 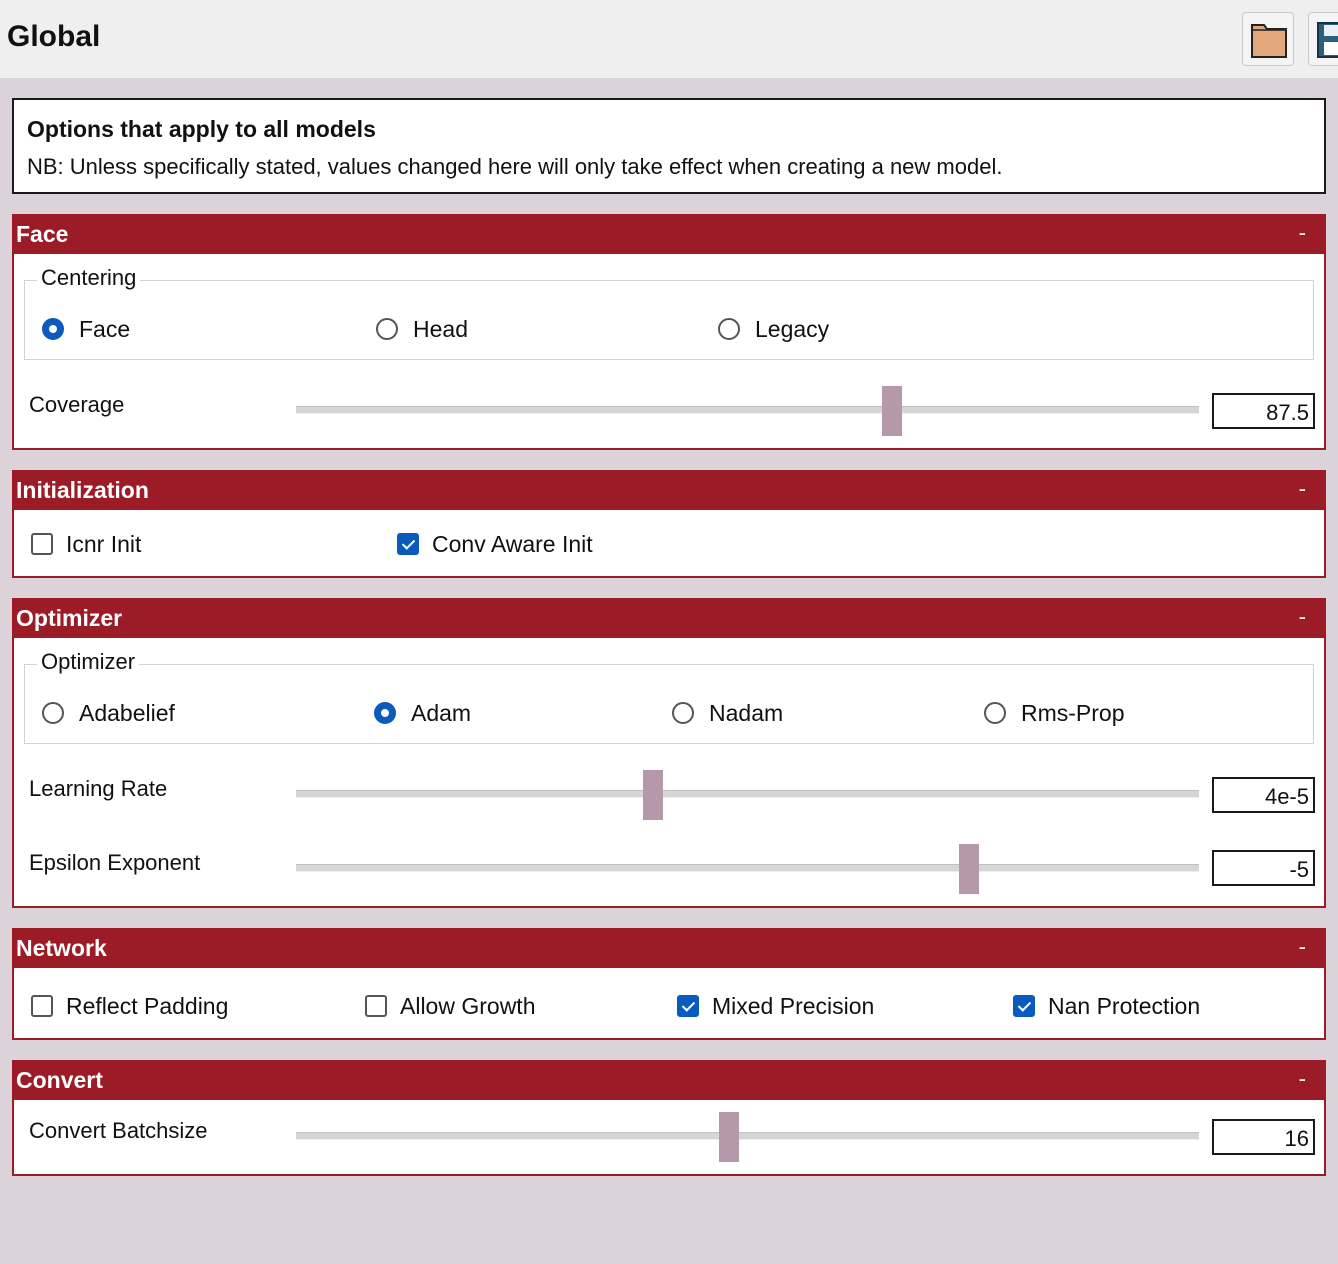 I want to click on optimizer-group: Optimizer Adabelief Adam Nadam Rms-Prop, so click(x=669, y=696).